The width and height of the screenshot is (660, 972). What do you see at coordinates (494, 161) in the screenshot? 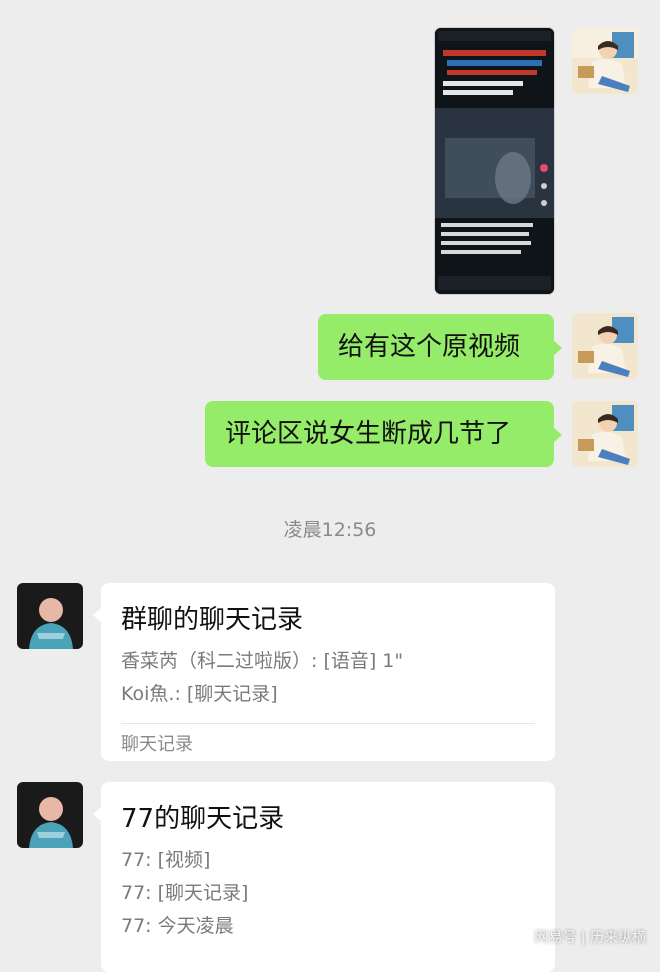
I see `shared-video-screenshot` at bounding box center [494, 161].